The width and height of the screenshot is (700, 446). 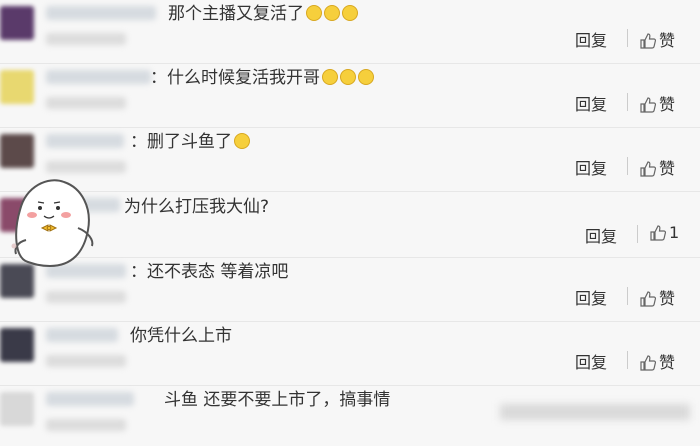 What do you see at coordinates (674, 232) in the screenshot?
I see `like-count: 1` at bounding box center [674, 232].